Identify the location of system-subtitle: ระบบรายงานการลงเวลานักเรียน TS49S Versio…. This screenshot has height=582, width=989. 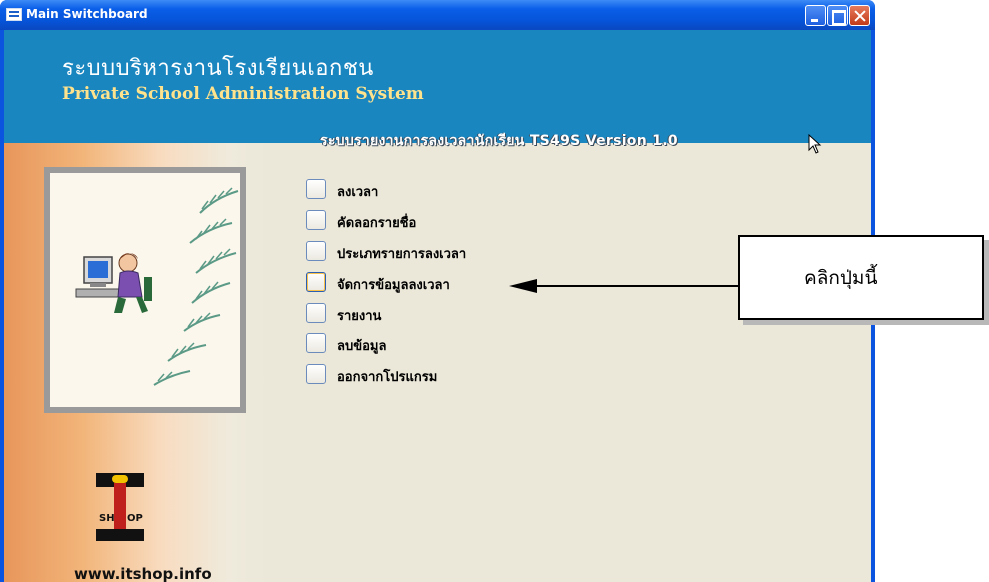
(499, 141).